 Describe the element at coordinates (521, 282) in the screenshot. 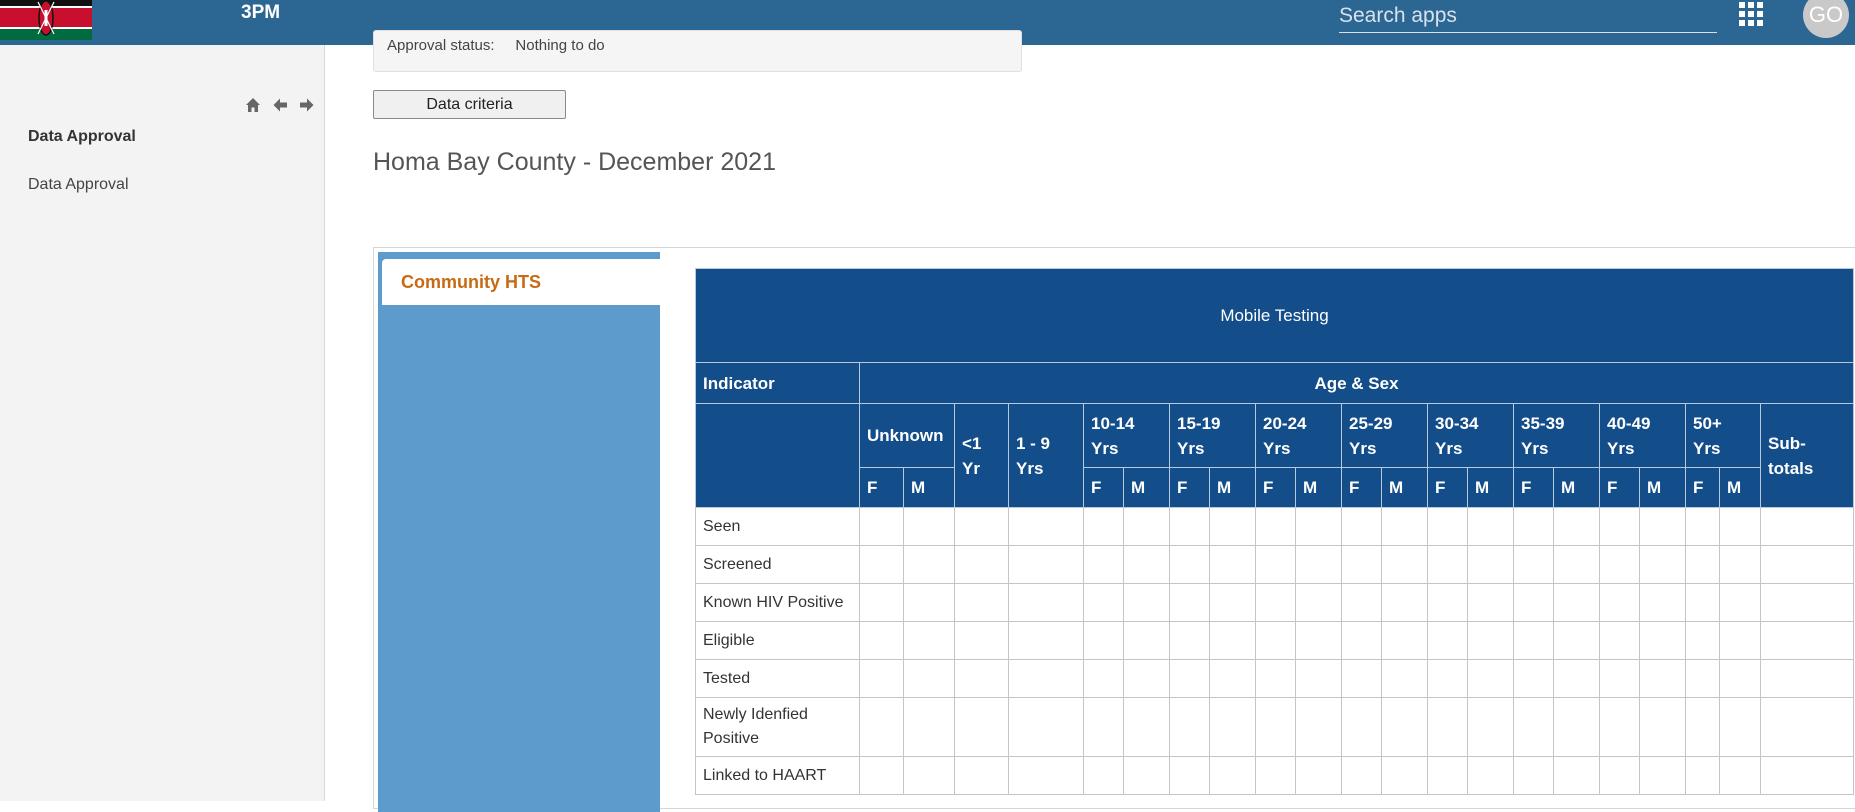

I see `tab-community-hts: Community HTS` at that location.